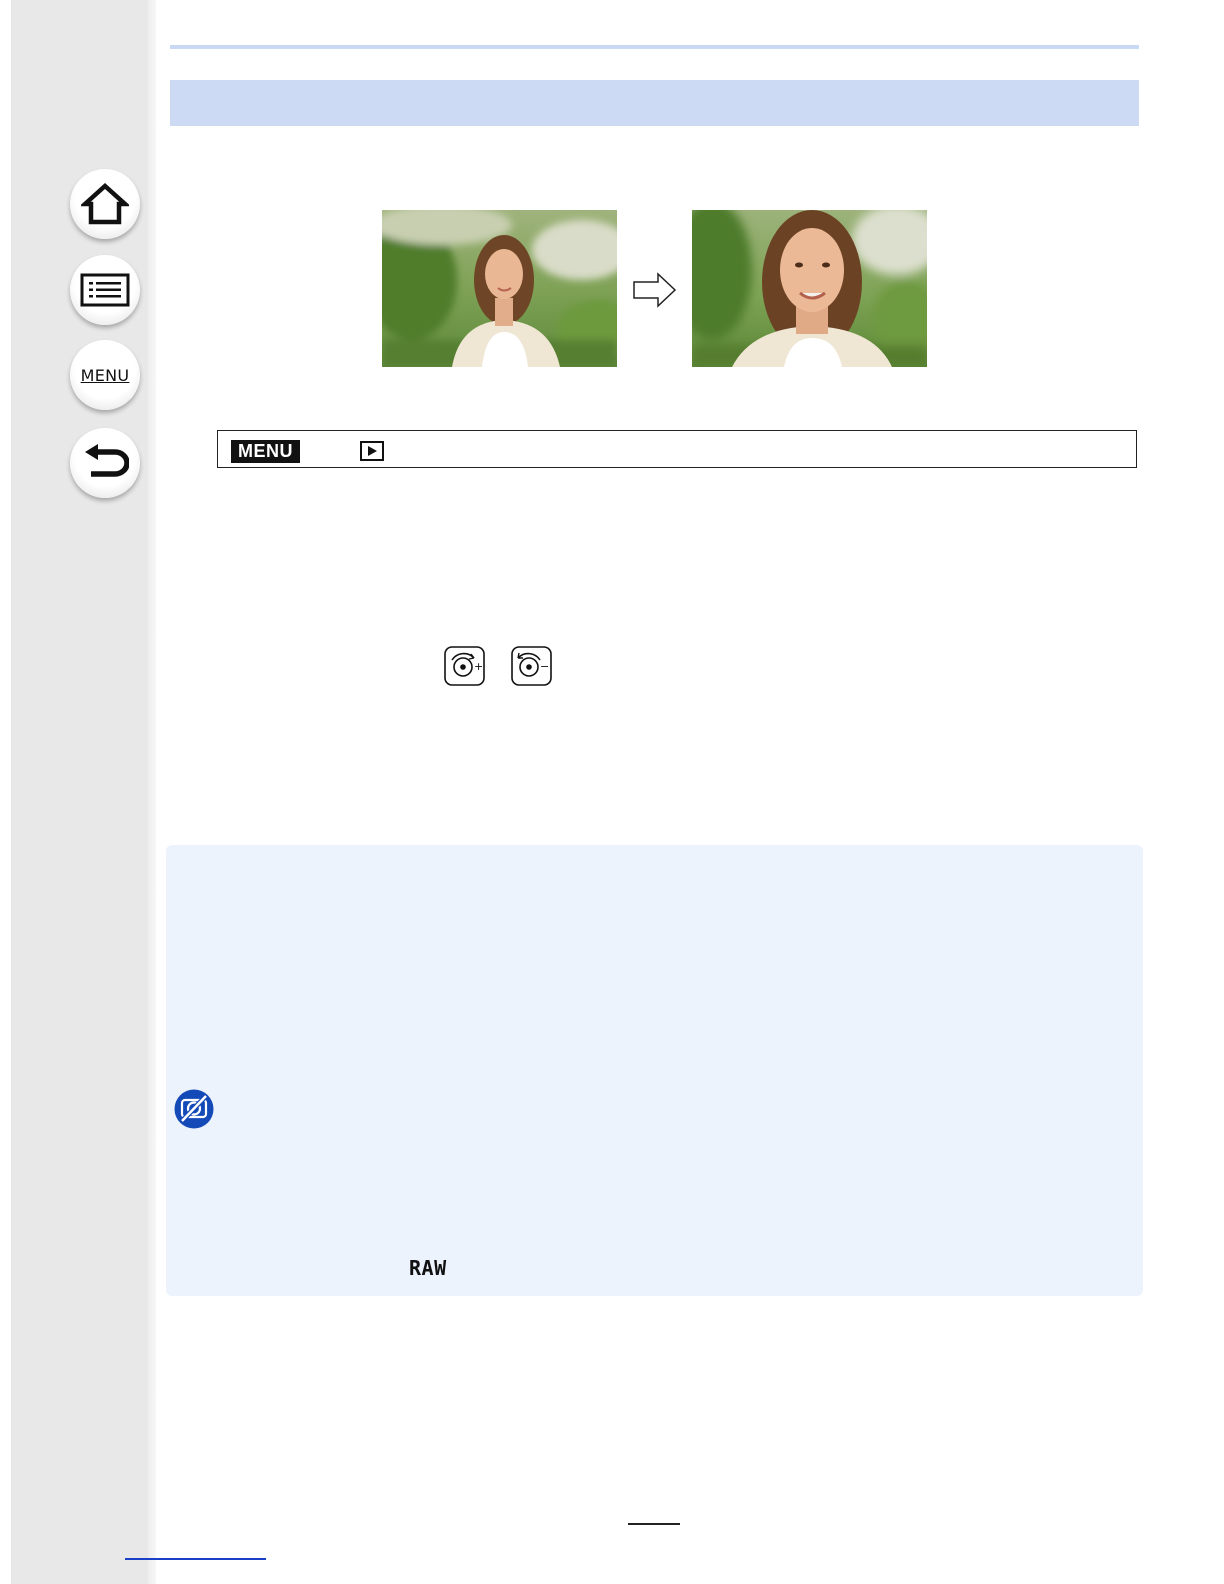  I want to click on playback-icon, so click(372, 453).